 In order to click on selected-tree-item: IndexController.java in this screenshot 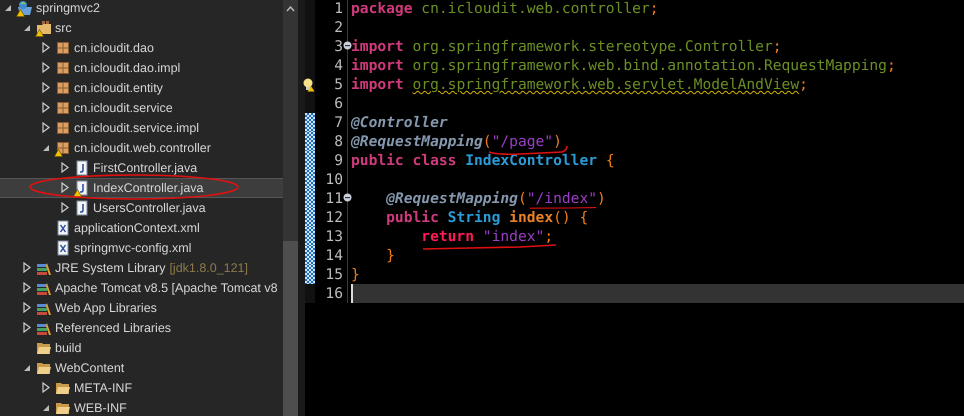, I will do `click(141, 188)`.